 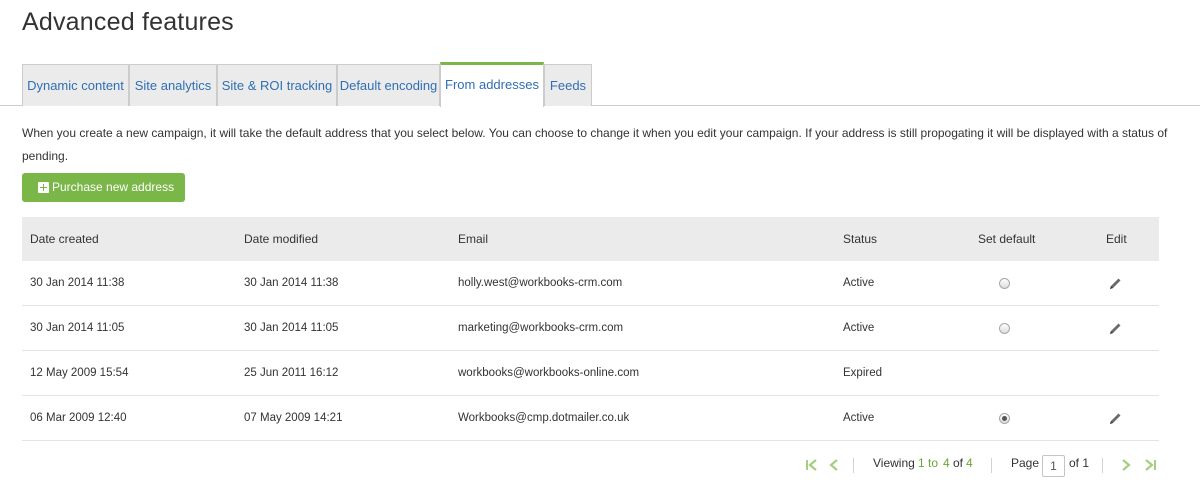 What do you see at coordinates (958, 463) in the screenshot?
I see `range-of: of` at bounding box center [958, 463].